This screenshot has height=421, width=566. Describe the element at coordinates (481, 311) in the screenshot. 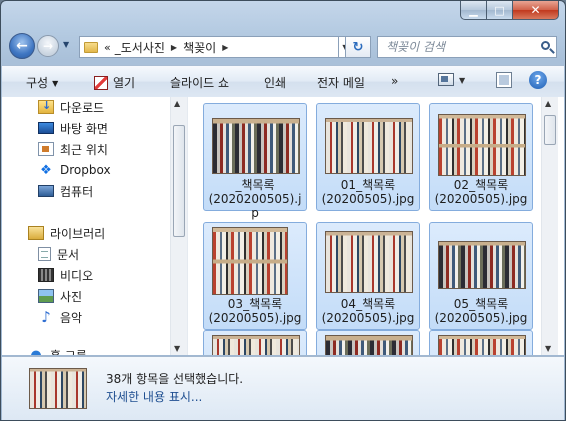

I see `file-name: 05_책목록 (20200505).jpg` at that location.